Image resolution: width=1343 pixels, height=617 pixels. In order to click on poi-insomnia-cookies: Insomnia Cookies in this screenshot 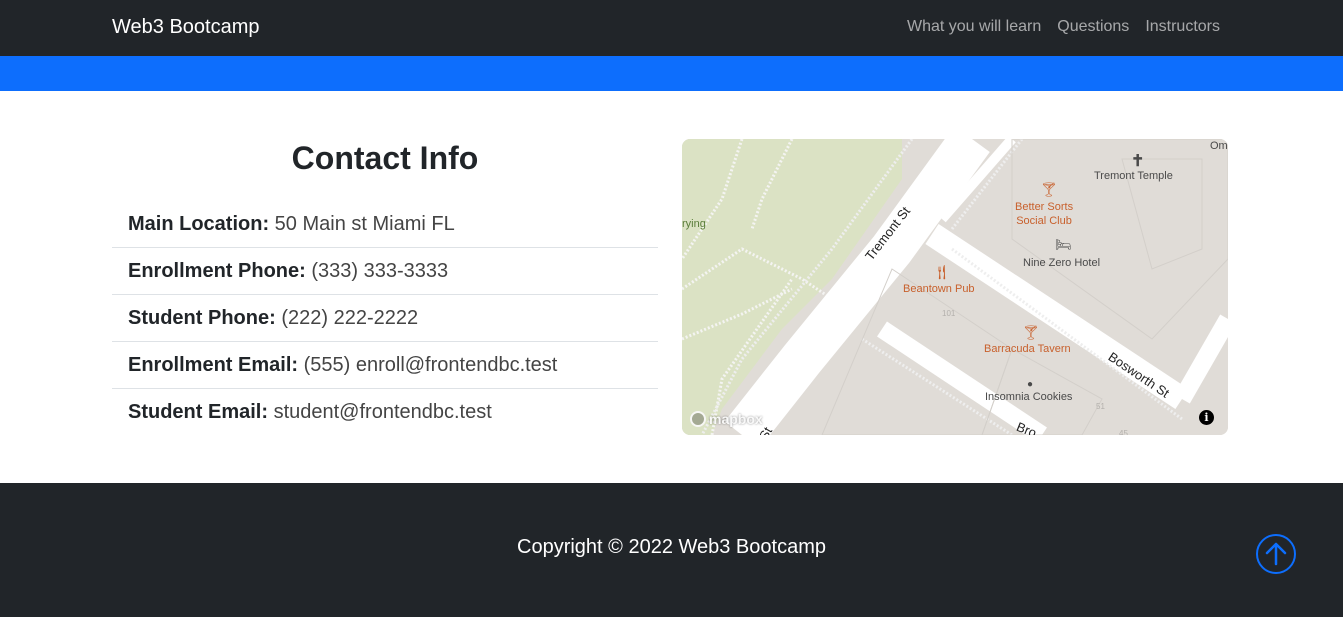, I will do `click(1028, 397)`.